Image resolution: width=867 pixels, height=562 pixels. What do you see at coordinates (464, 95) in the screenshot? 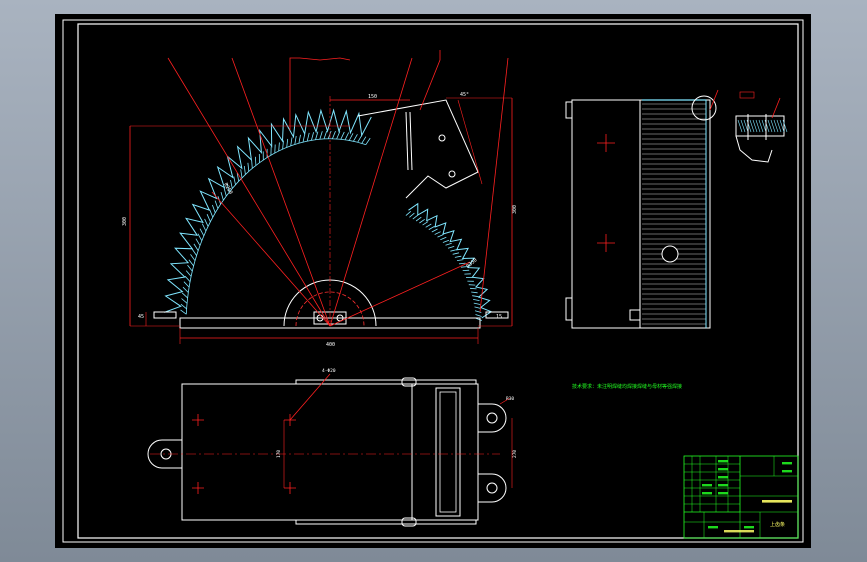
I see `angle-label: 45°` at bounding box center [464, 95].